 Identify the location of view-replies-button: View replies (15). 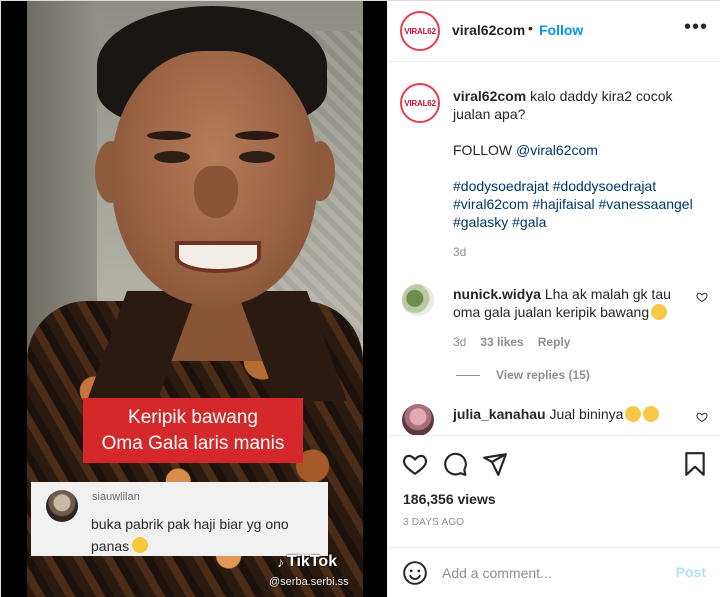
(523, 375).